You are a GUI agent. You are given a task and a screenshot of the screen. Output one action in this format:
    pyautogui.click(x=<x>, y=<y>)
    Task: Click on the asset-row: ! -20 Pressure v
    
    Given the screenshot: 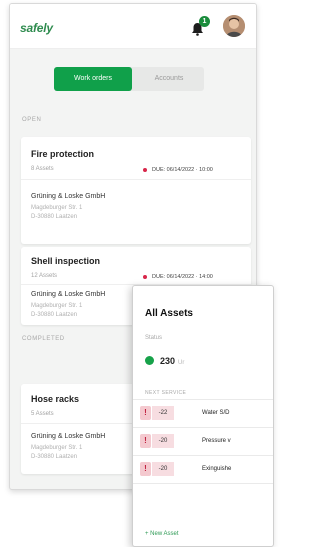 What is the action you would take?
    pyautogui.click(x=203, y=442)
    